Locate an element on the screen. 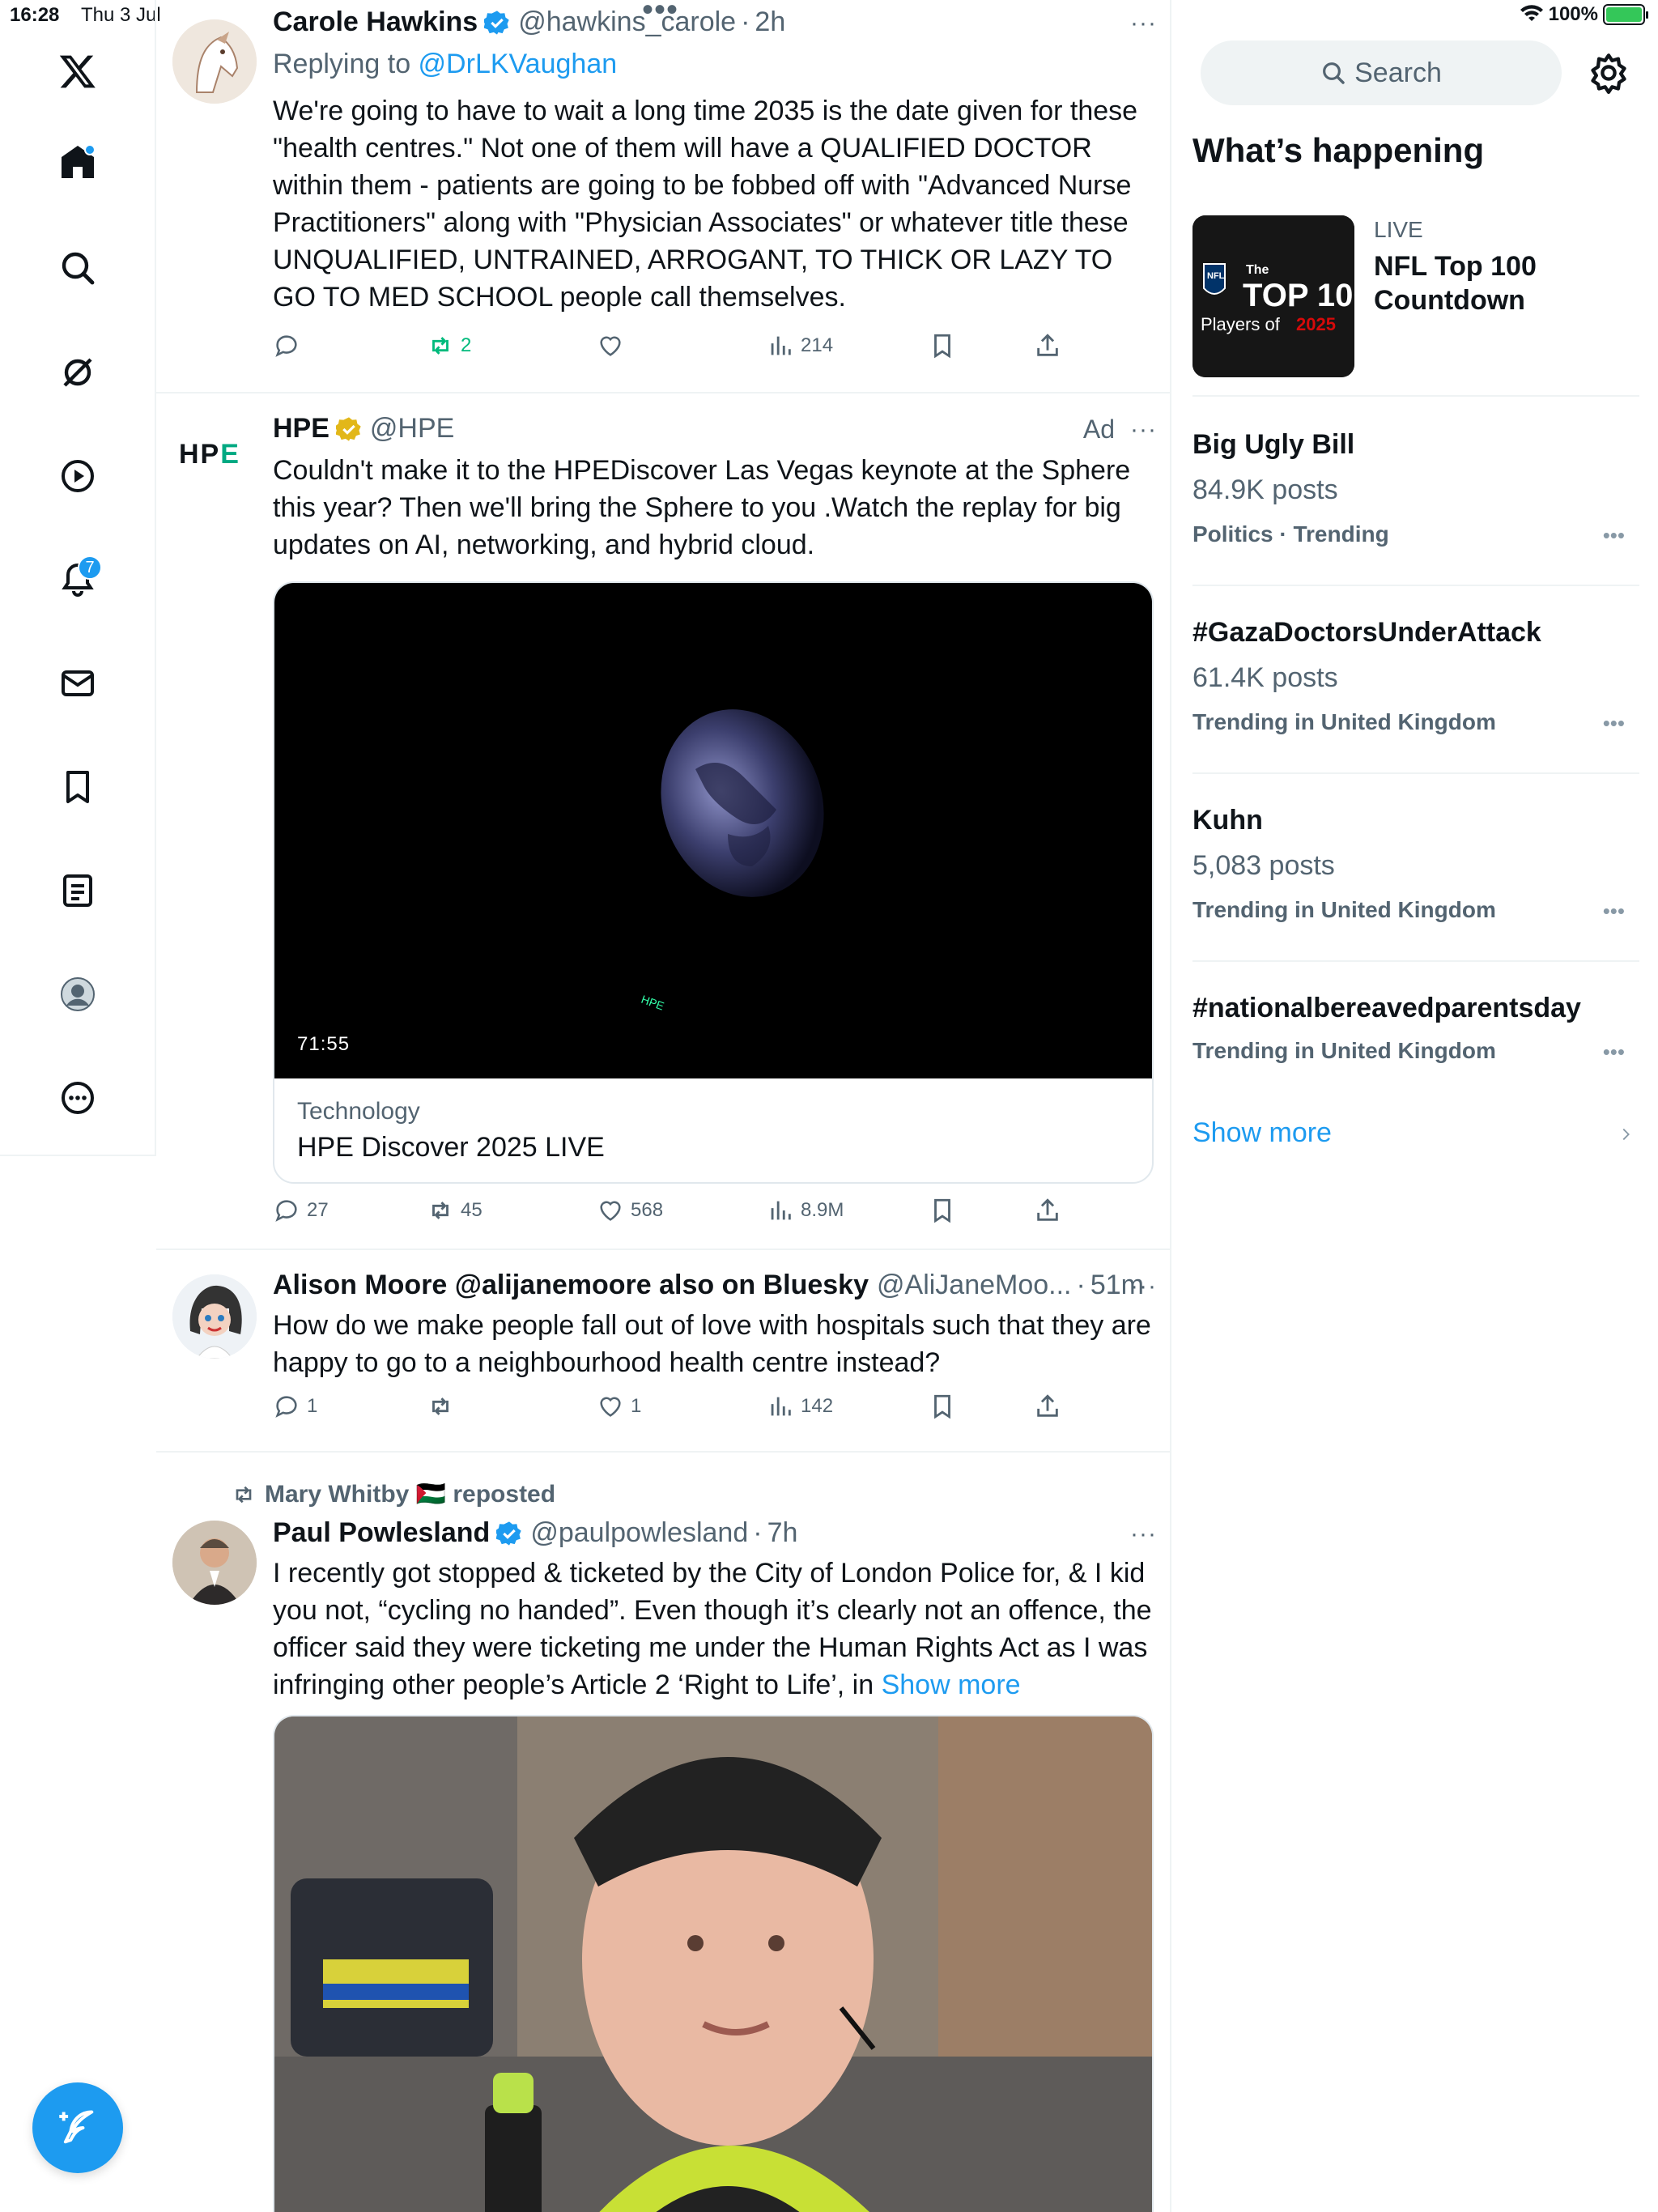  views-count: 214 is located at coordinates (817, 345).